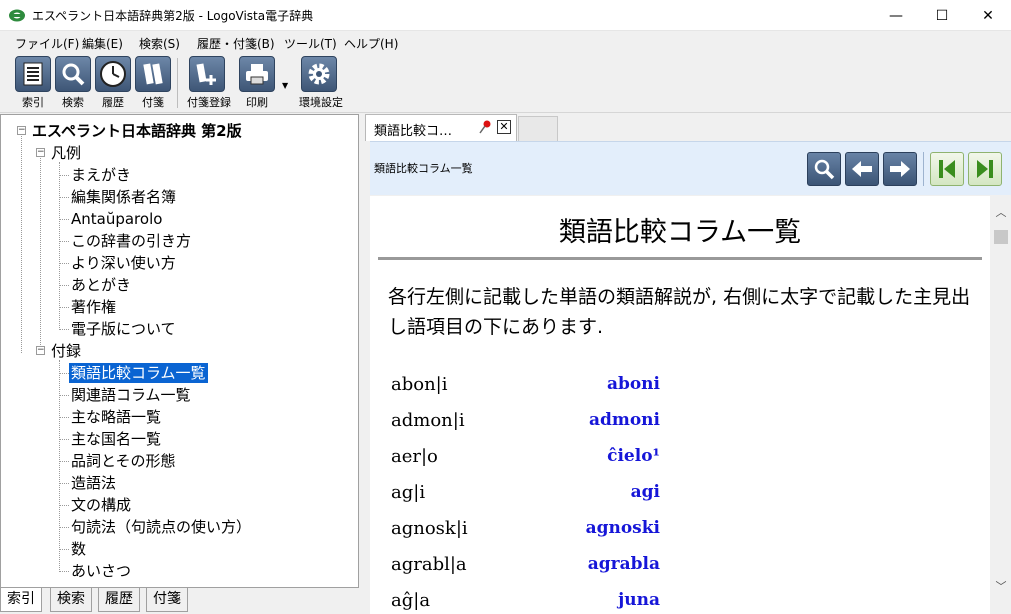 The image size is (1011, 614). Describe the element at coordinates (123, 263) in the screenshot. I see `tree-item: より深い使い方` at that location.